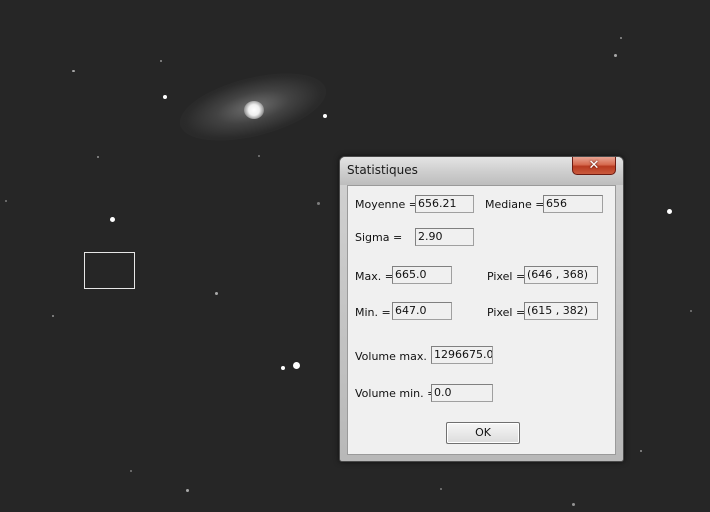 The image size is (710, 512). What do you see at coordinates (573, 204) in the screenshot?
I see `mediane-field: 656` at bounding box center [573, 204].